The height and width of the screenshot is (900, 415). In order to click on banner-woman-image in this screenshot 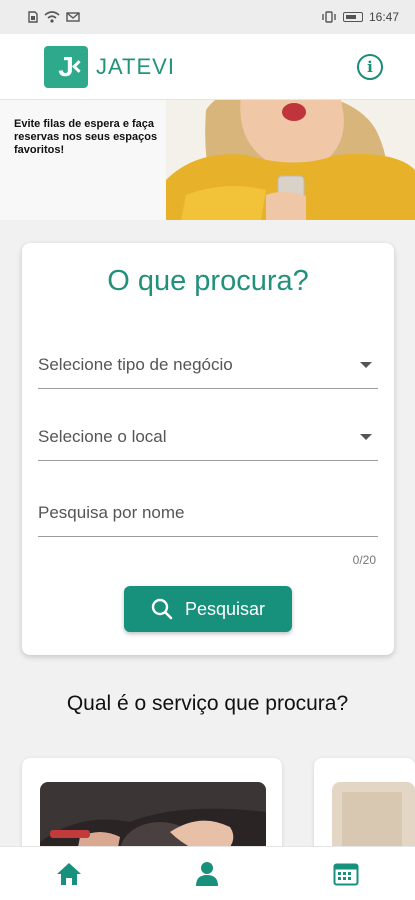, I will do `click(290, 160)`.